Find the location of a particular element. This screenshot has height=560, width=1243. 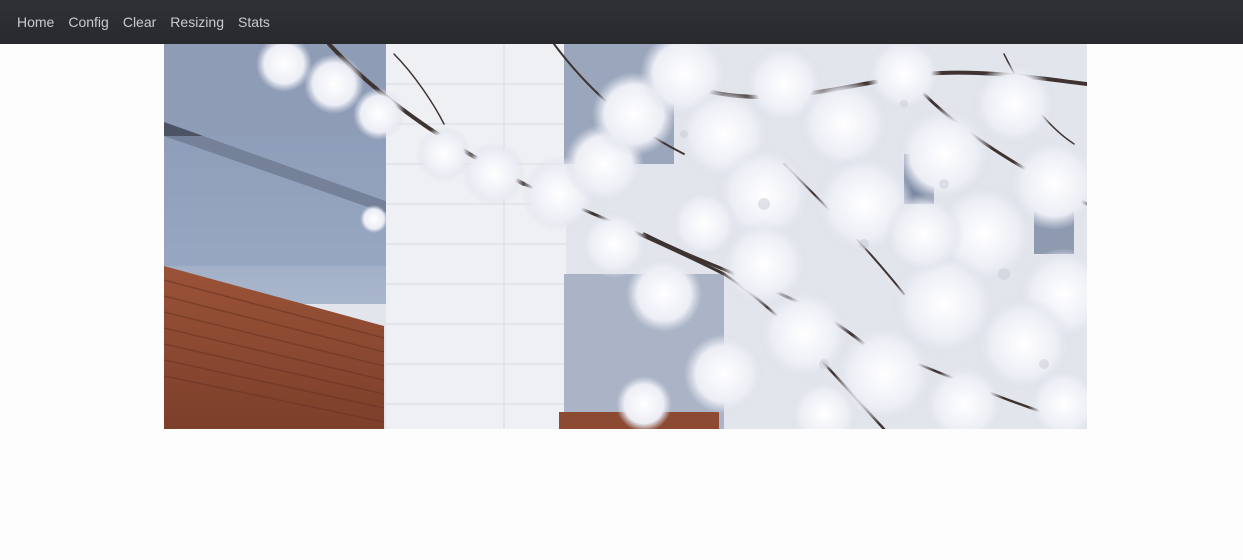

nav-stats: Stats is located at coordinates (254, 22).